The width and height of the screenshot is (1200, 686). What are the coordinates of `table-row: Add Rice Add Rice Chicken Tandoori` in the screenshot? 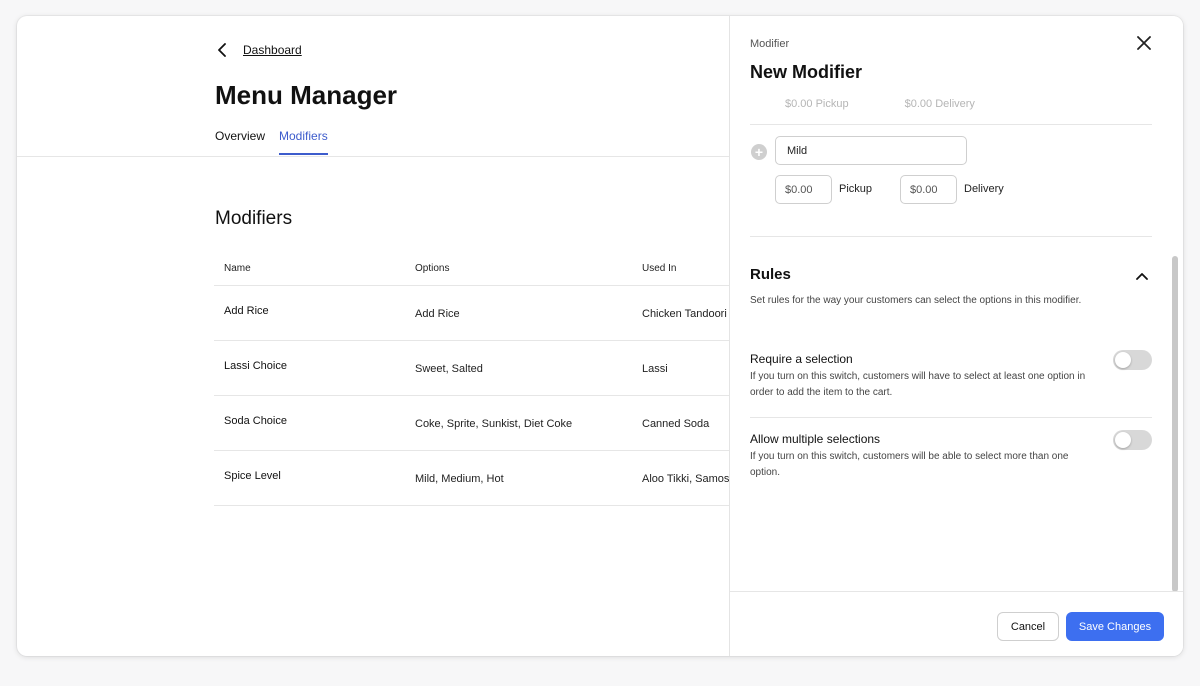 It's located at (474, 313).